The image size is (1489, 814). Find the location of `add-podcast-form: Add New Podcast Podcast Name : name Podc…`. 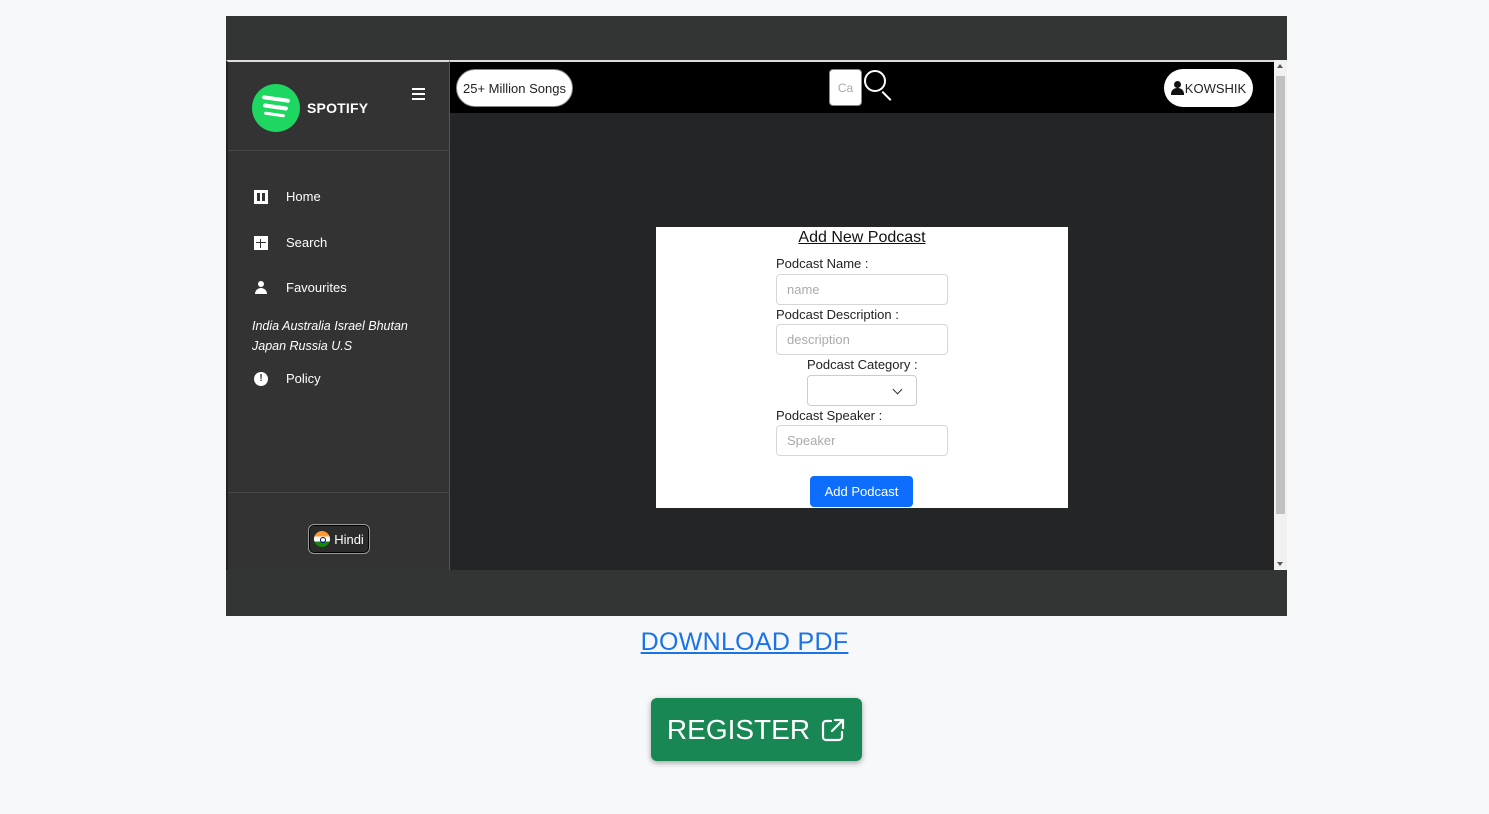

add-podcast-form: Add New Podcast Podcast Name : name Podc… is located at coordinates (862, 367).